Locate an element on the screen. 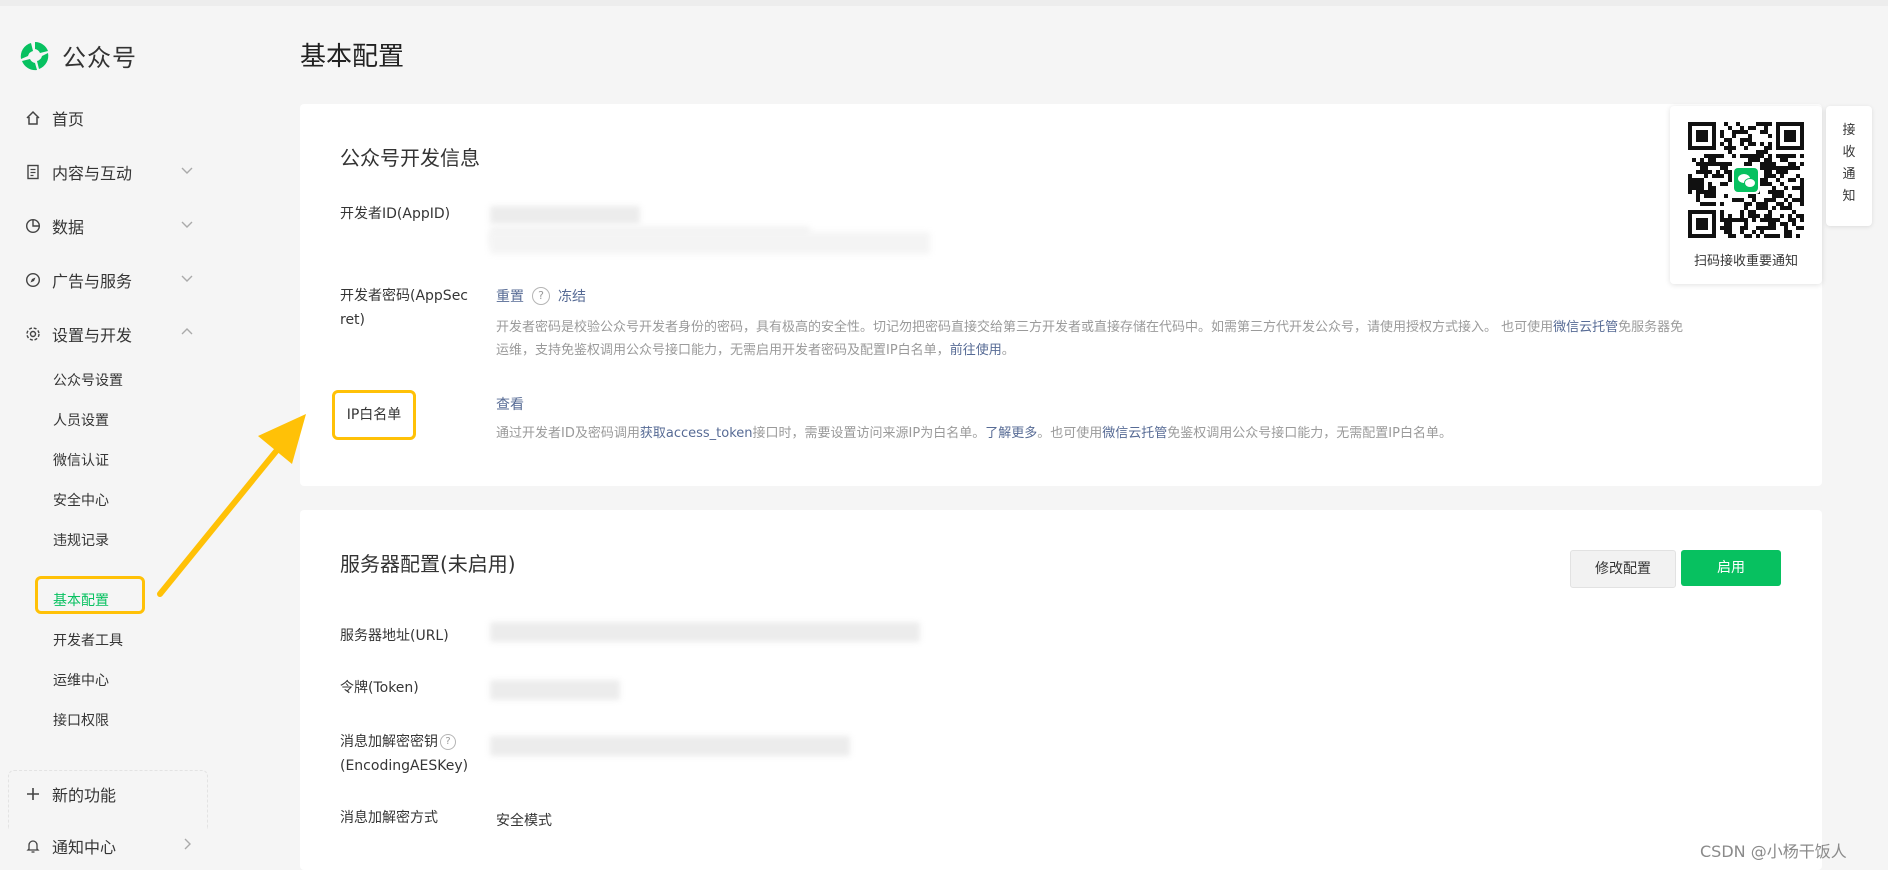 The image size is (1888, 870). qr-caption: 扫码接收重要通知 is located at coordinates (1745, 261).